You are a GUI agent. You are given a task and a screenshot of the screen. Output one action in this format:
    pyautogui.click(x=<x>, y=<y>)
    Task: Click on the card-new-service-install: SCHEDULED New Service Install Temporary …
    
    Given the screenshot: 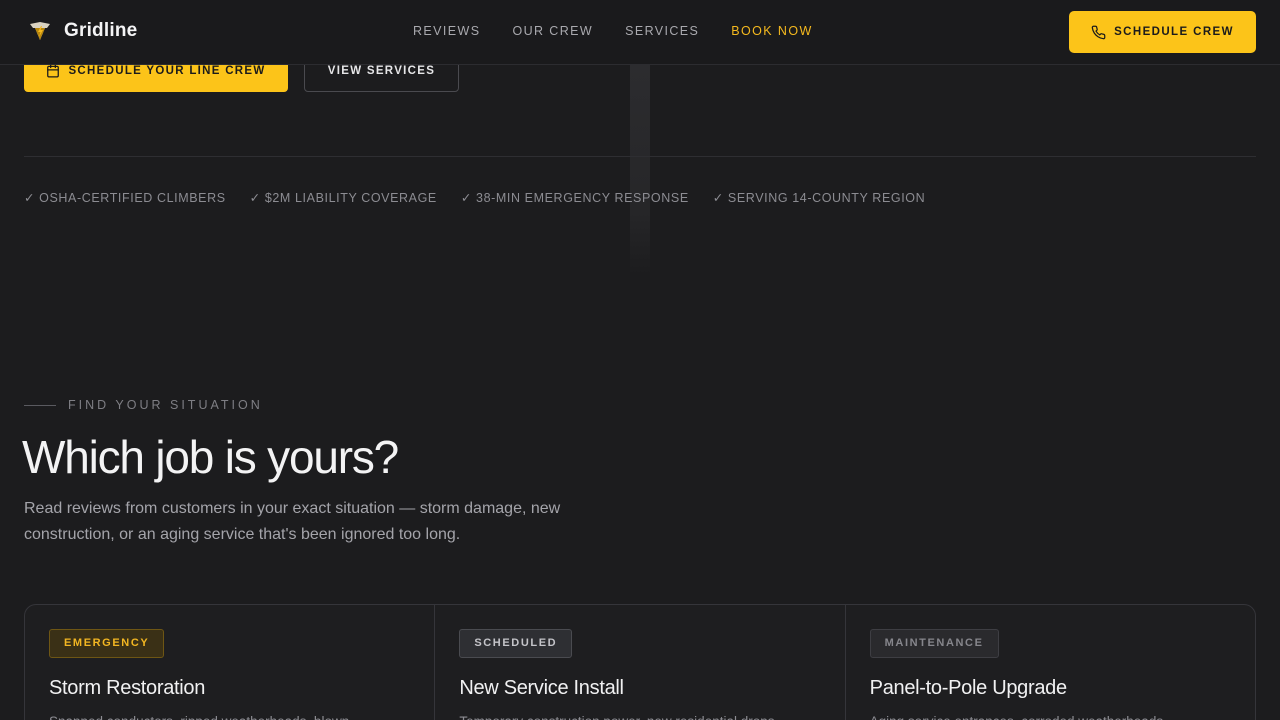 What is the action you would take?
    pyautogui.click(x=640, y=662)
    